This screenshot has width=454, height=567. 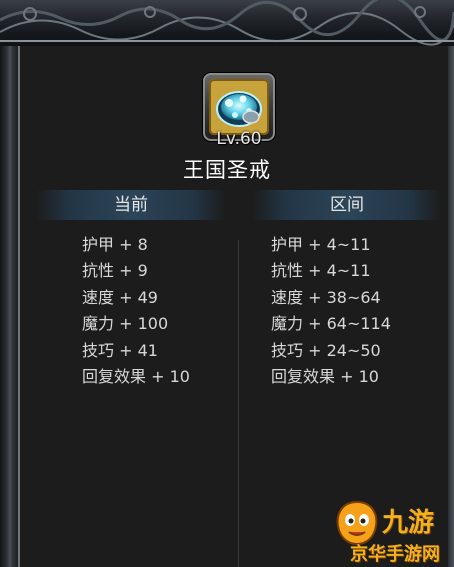 I want to click on column-header-range: 区间, so click(x=347, y=205).